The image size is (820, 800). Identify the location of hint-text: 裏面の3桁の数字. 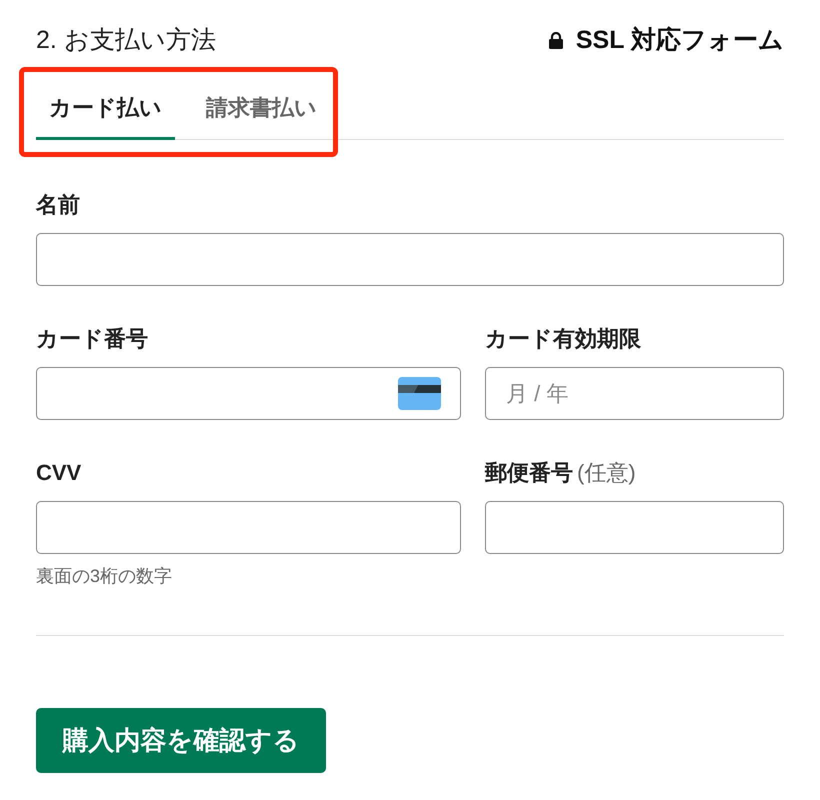
(104, 576).